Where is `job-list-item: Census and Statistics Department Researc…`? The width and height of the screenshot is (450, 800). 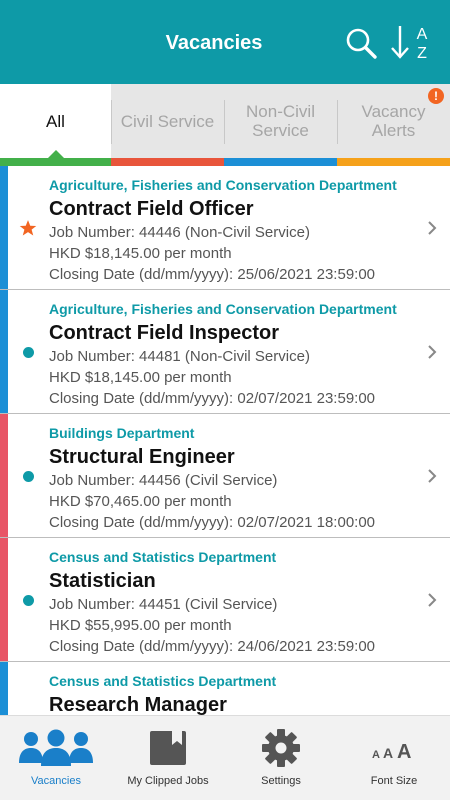 job-list-item: Census and Statistics Department Researc… is located at coordinates (225, 688).